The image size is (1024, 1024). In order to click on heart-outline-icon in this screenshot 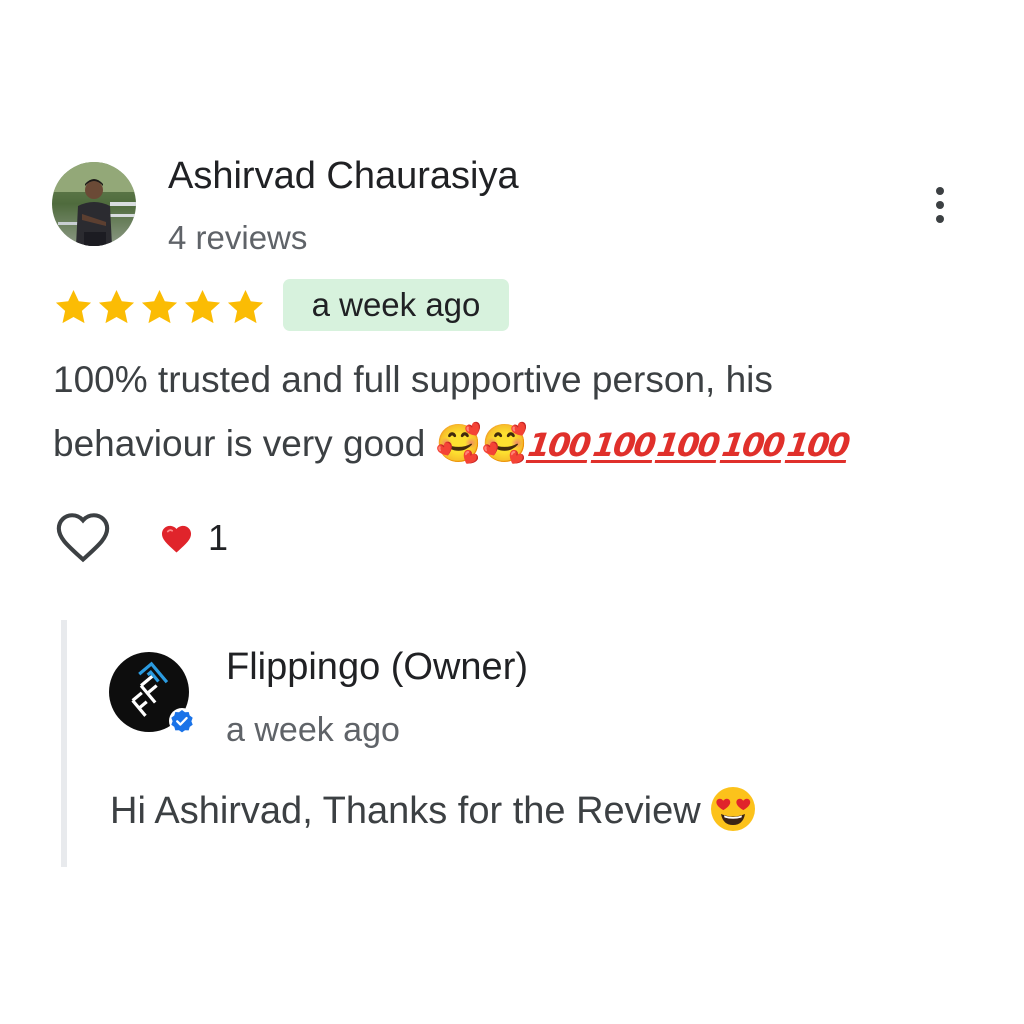, I will do `click(83, 538)`.